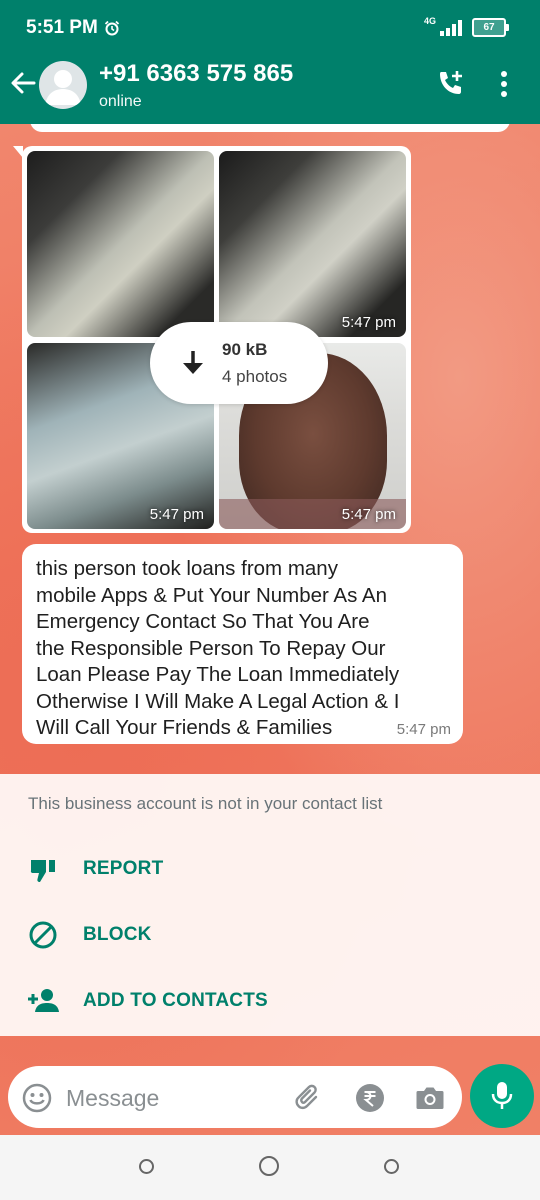  What do you see at coordinates (23, 83) in the screenshot?
I see `back-arrow-icon` at bounding box center [23, 83].